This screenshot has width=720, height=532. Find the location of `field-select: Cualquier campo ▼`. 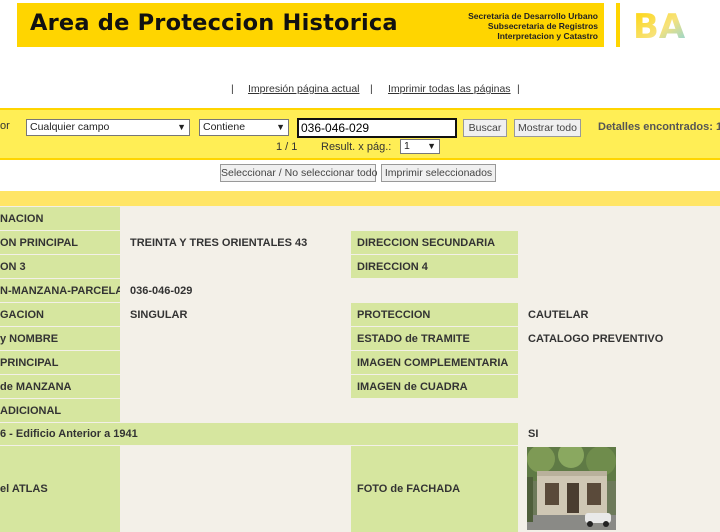

field-select: Cualquier campo ▼ is located at coordinates (108, 127).